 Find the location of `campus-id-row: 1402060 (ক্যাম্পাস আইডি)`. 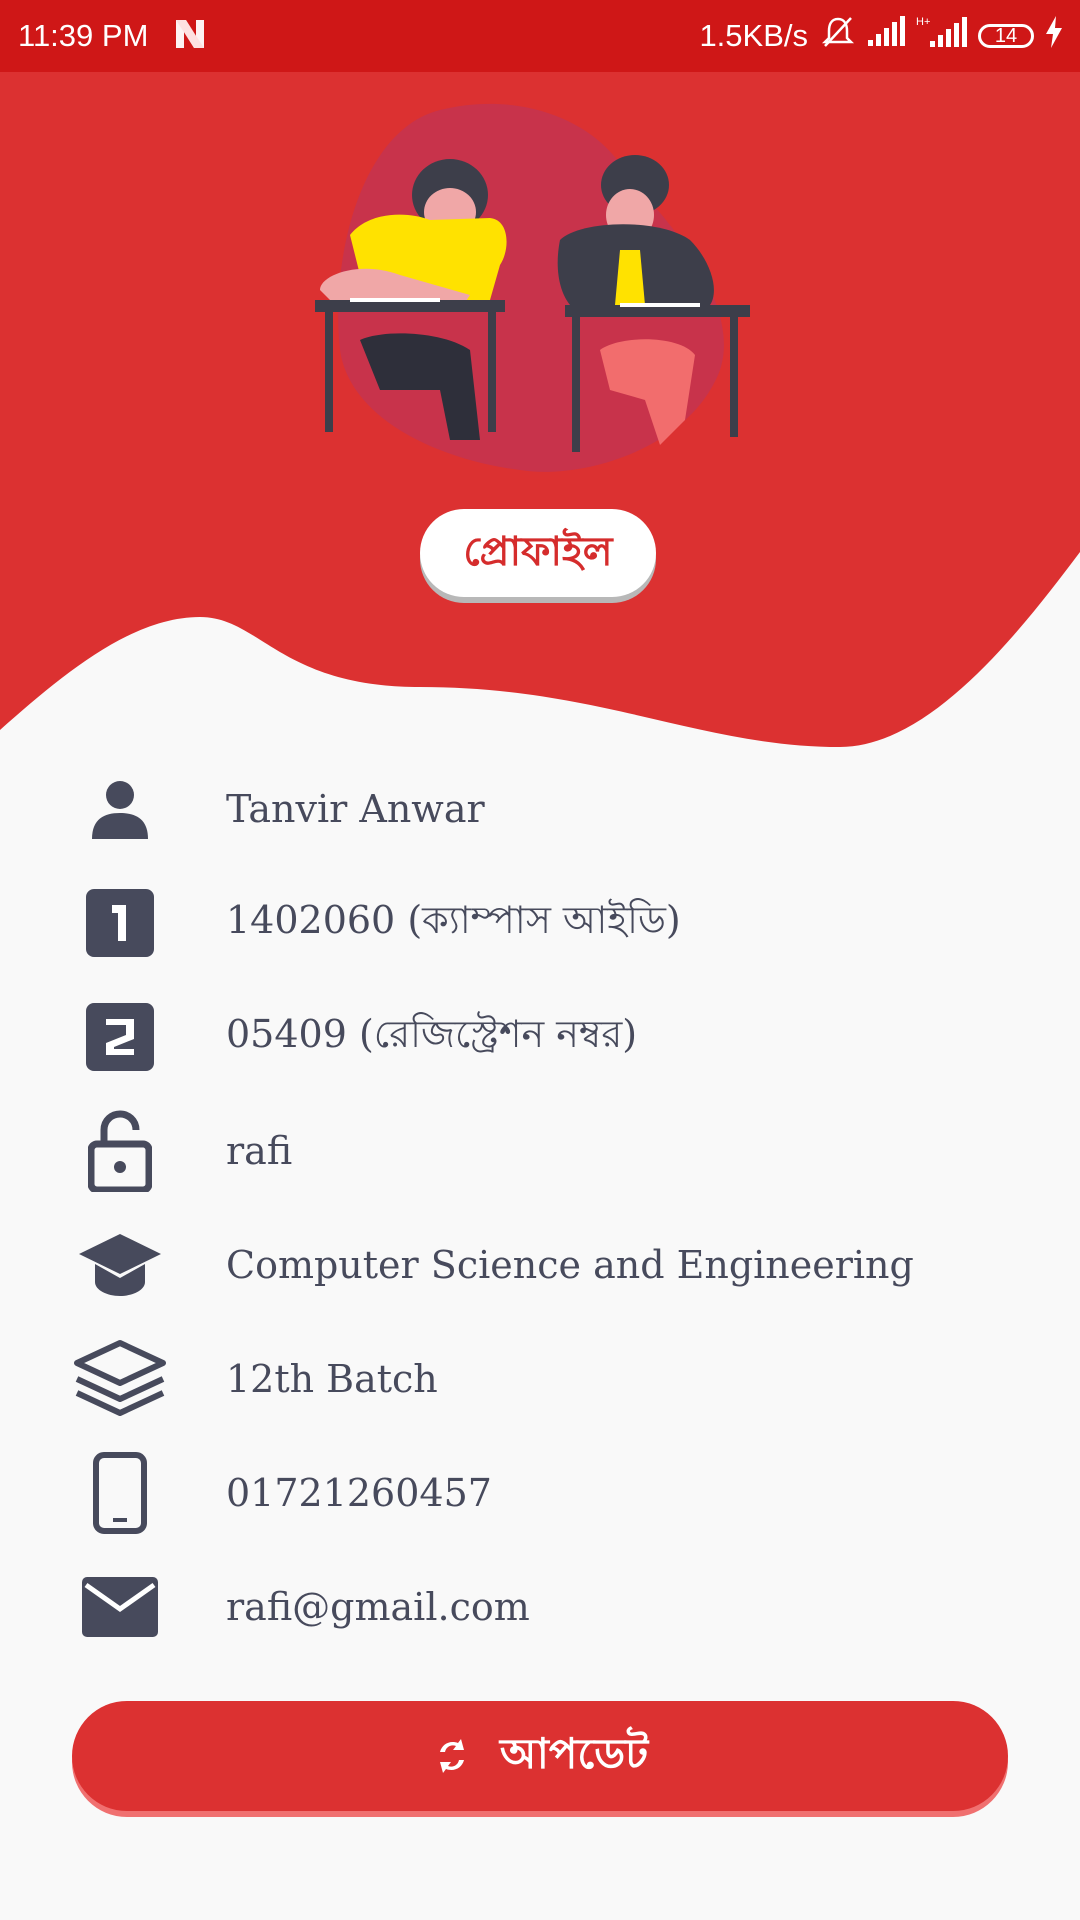

campus-id-row: 1402060 (ক্যাম্পাস আইডি) is located at coordinates (540, 923).